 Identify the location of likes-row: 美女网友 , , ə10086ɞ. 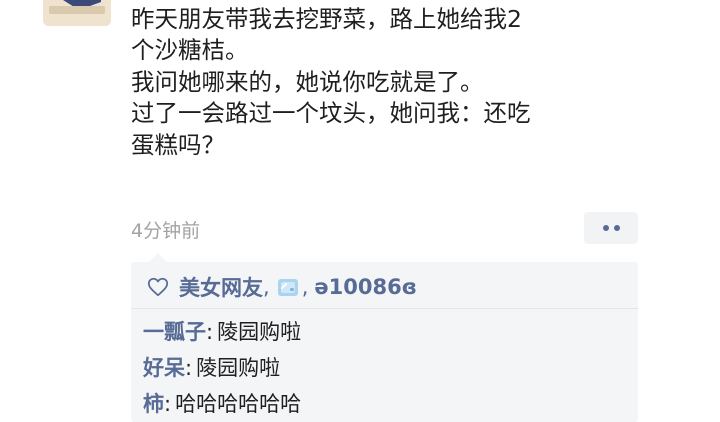
(387, 287).